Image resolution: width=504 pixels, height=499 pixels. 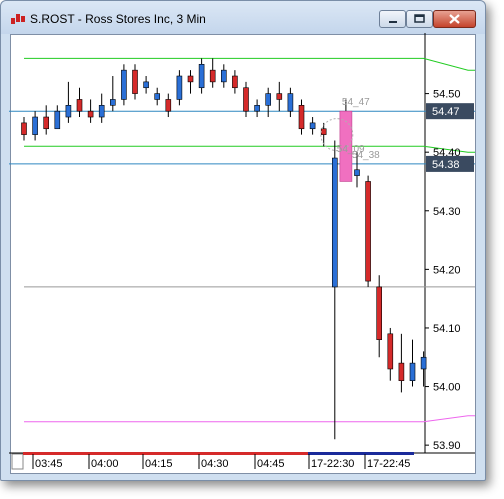 I want to click on title-bar: S.ROST - Ross Stores Inc, 3 Min, so click(x=243, y=17).